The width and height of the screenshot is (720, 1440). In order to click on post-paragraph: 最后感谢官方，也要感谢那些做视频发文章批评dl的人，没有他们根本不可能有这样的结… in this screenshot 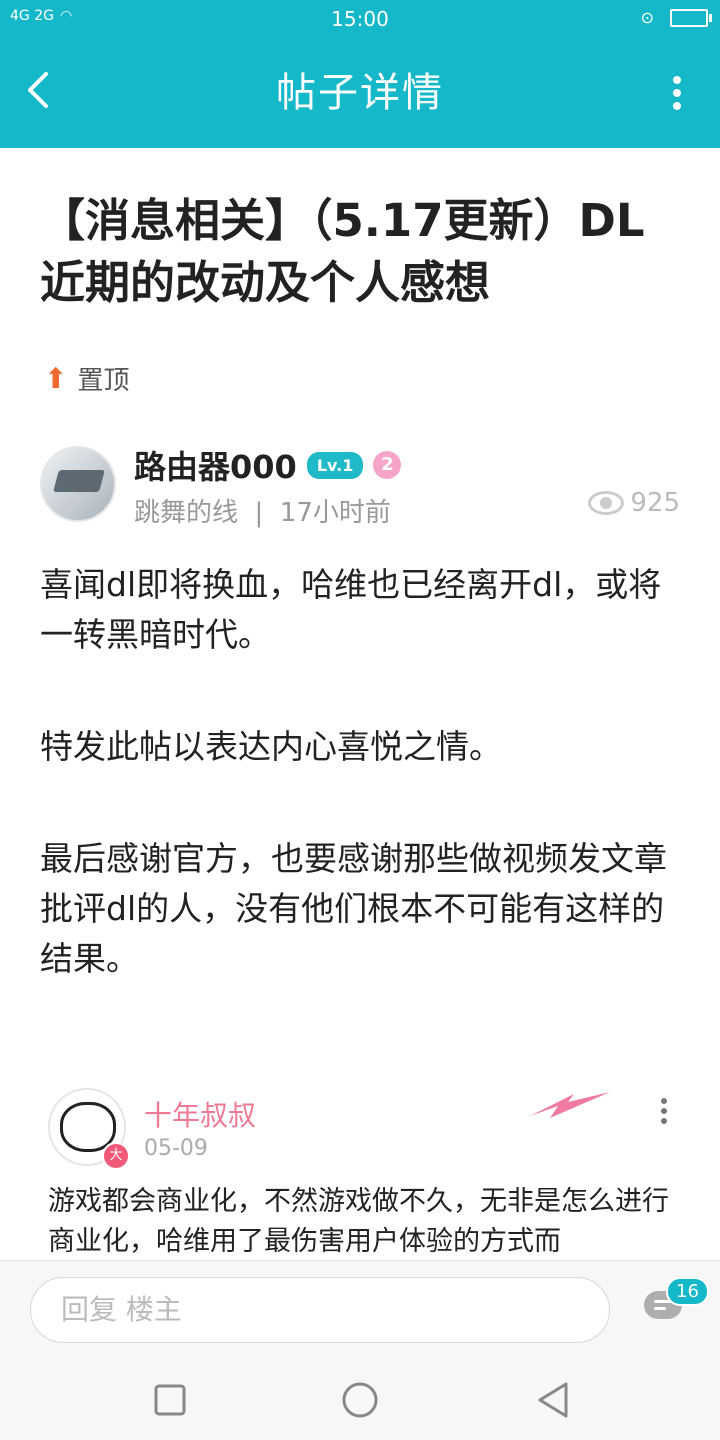, I will do `click(353, 908)`.